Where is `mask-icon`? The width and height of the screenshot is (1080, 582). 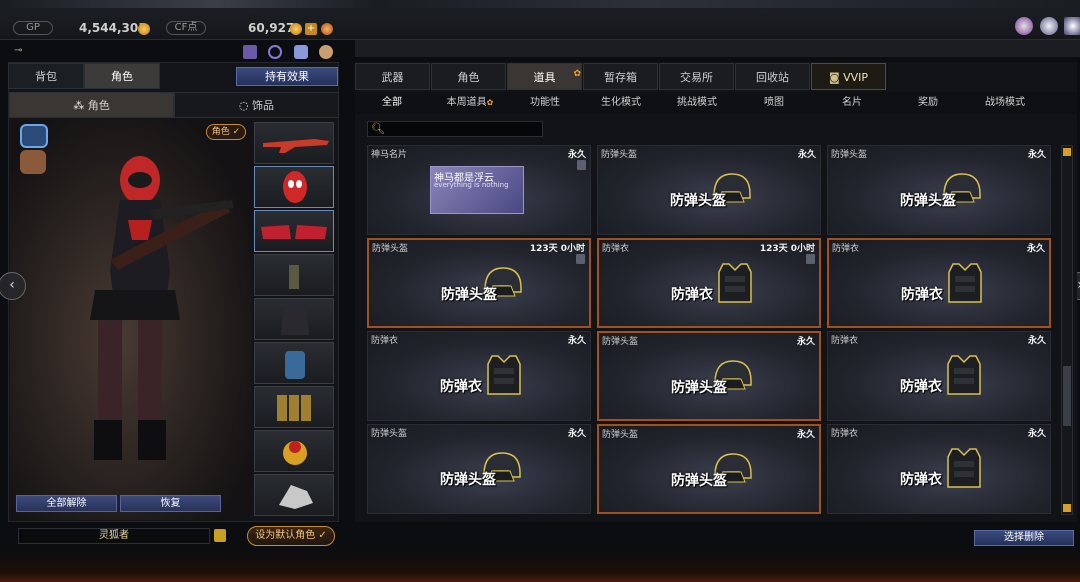 mask-icon is located at coordinates (295, 187).